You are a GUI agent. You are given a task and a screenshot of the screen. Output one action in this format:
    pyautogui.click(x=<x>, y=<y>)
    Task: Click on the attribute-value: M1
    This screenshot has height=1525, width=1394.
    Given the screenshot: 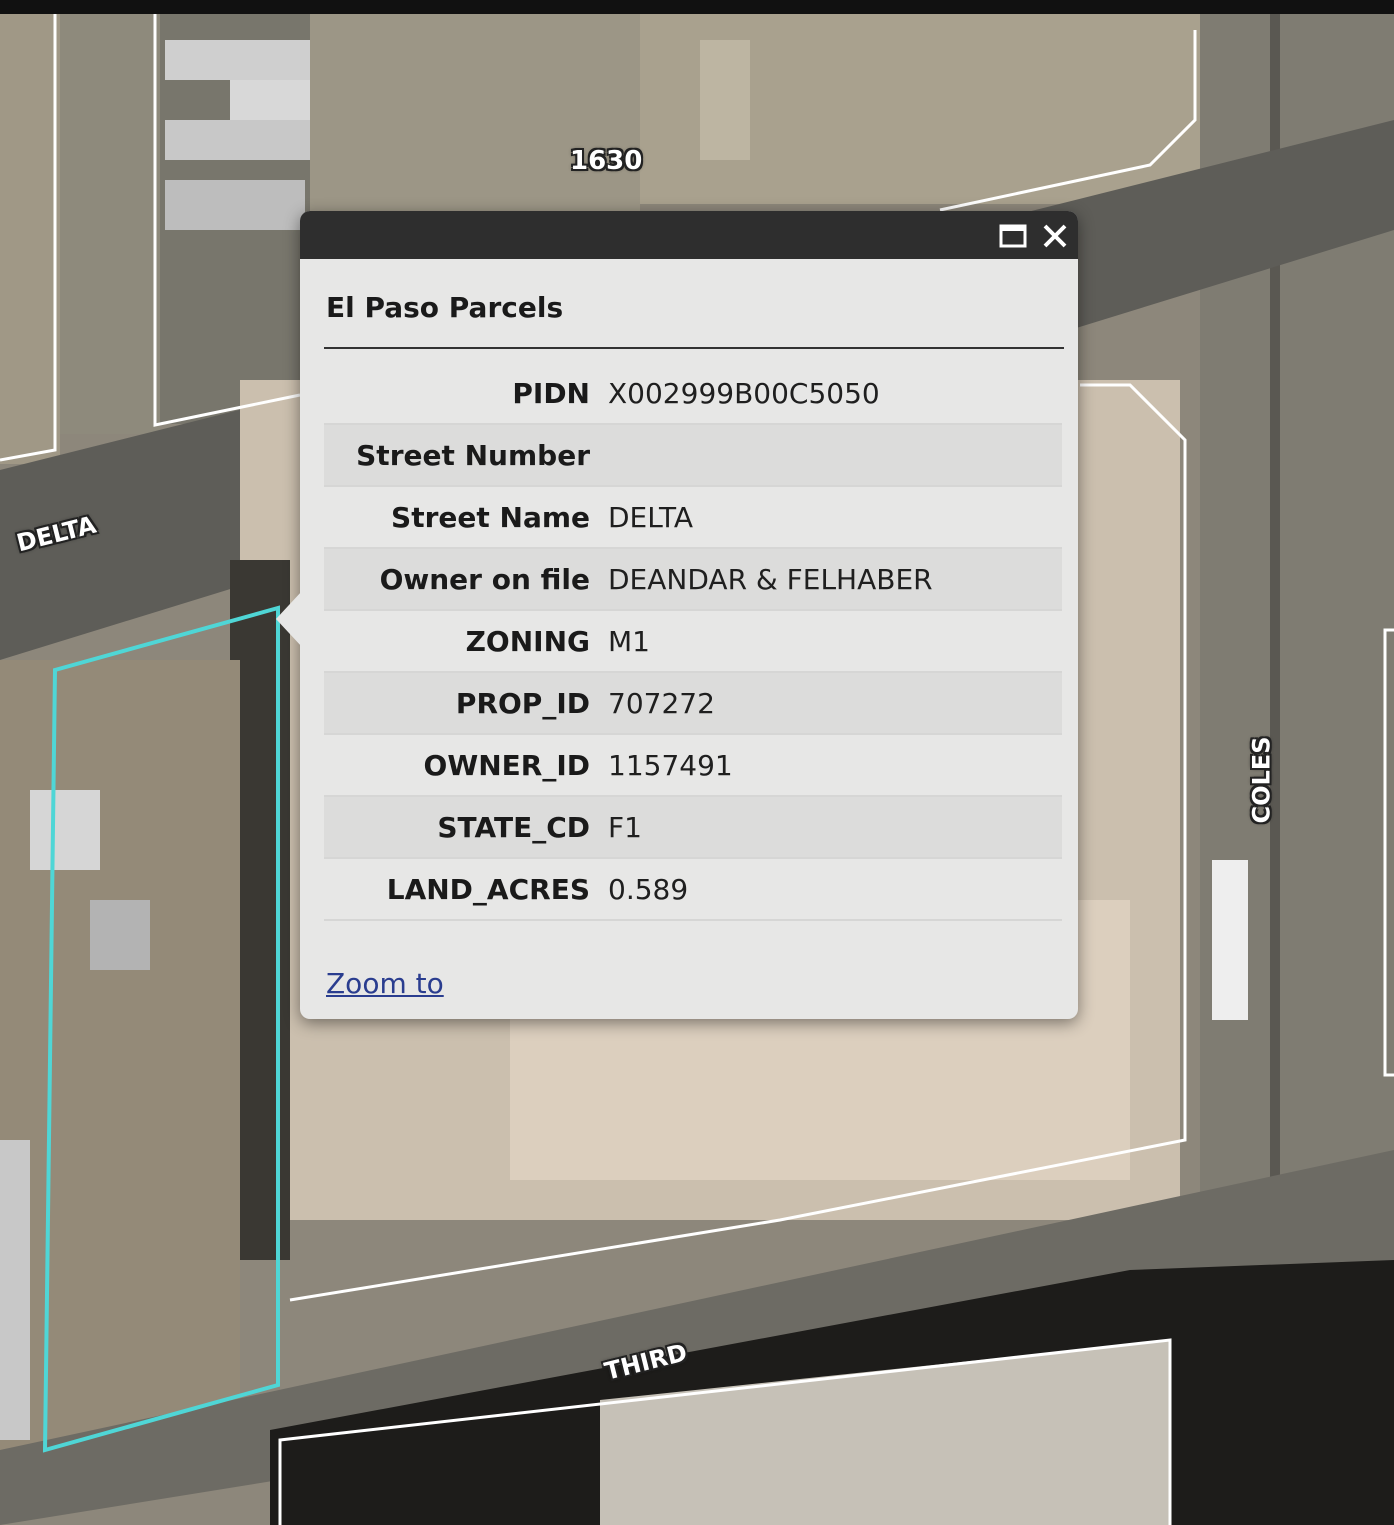 What is the action you would take?
    pyautogui.click(x=629, y=641)
    